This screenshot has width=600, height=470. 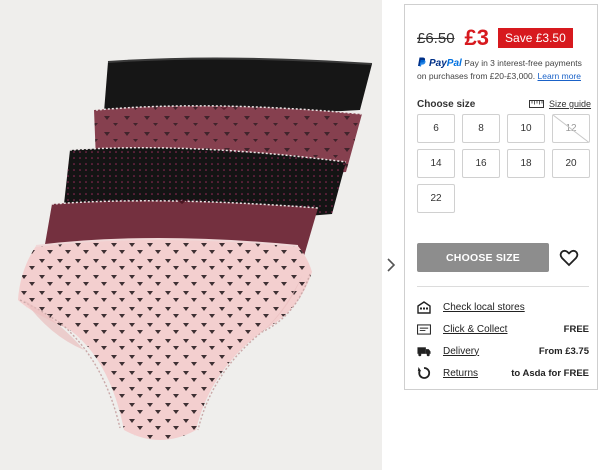 I want to click on size-selector: 6 8 10 12 14 16 18 20 22, so click(x=505, y=163).